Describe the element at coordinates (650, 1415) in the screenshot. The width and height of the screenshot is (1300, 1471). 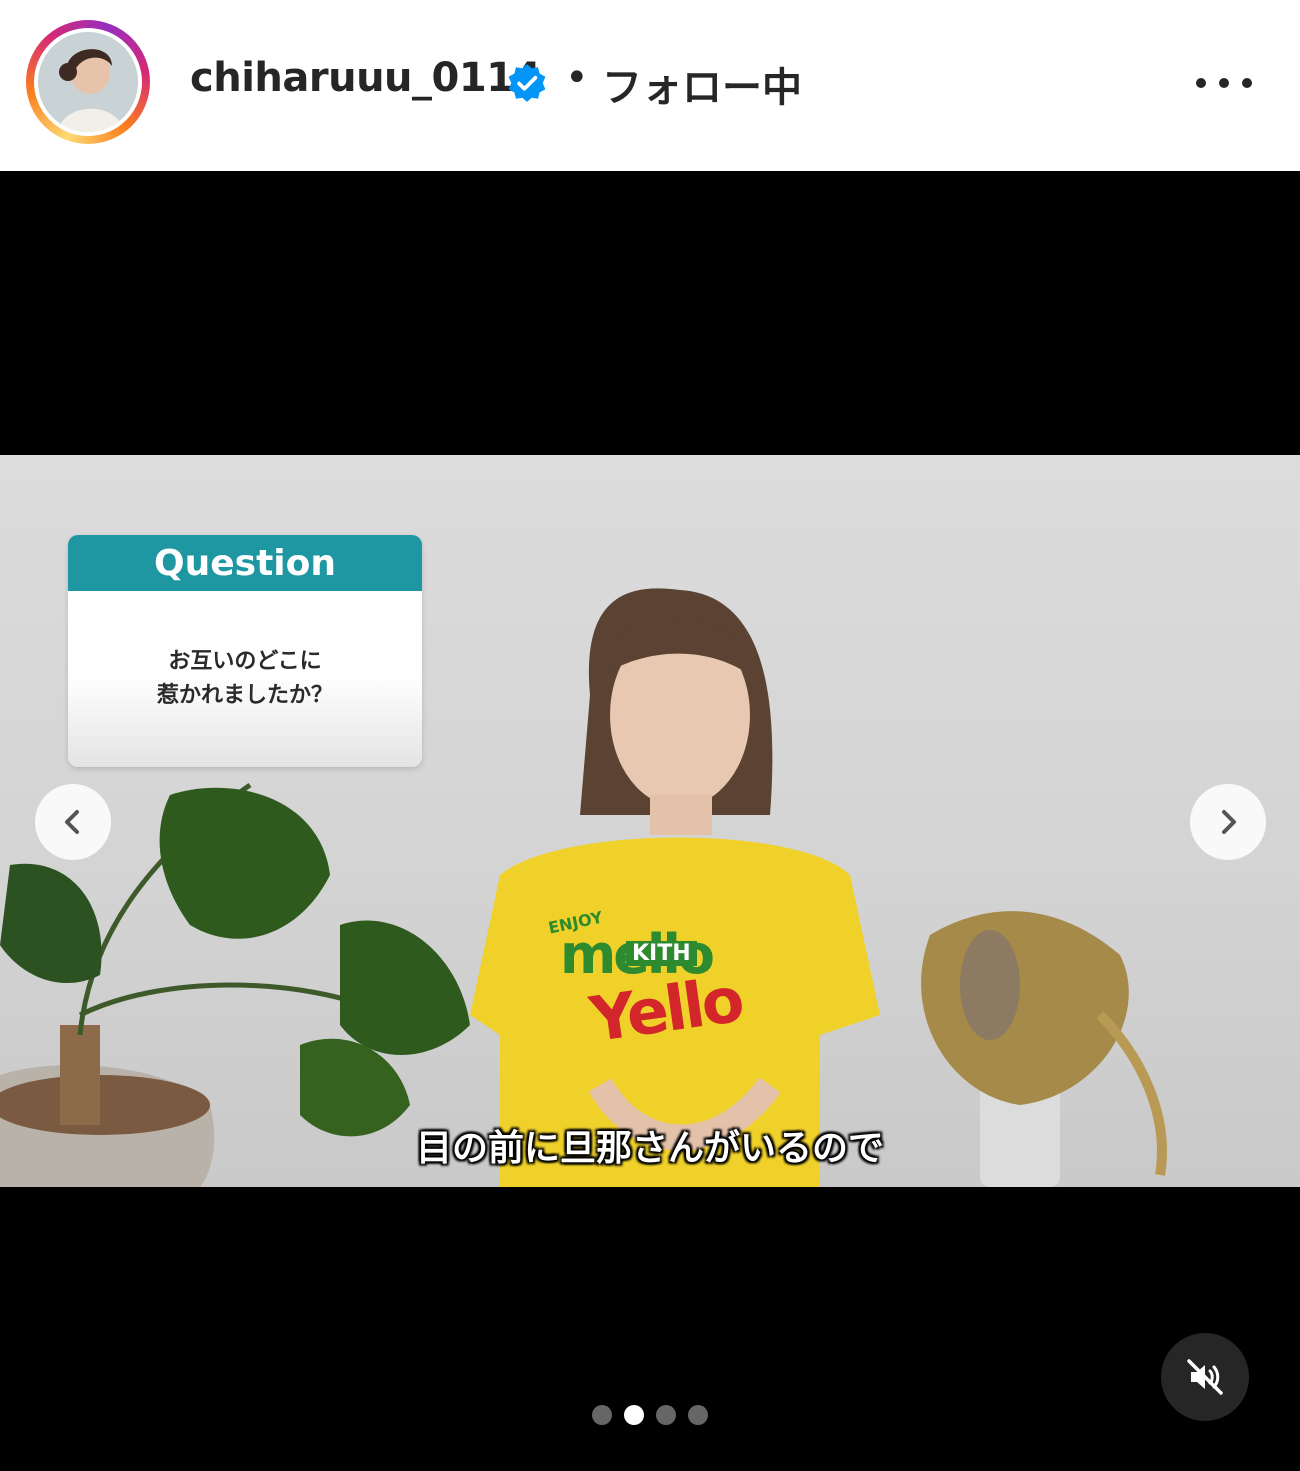
I see `carousel-indicator` at that location.